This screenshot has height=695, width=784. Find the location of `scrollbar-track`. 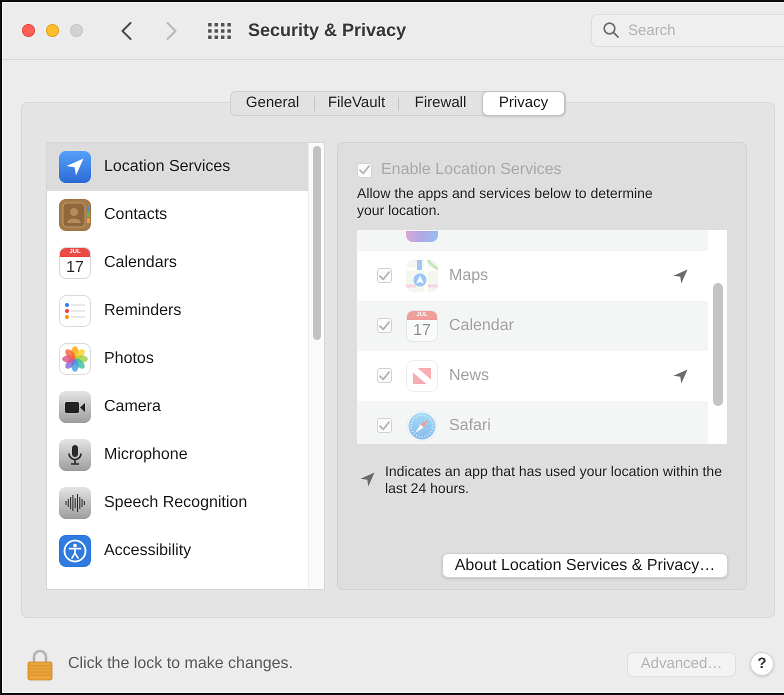

scrollbar-track is located at coordinates (316, 366).